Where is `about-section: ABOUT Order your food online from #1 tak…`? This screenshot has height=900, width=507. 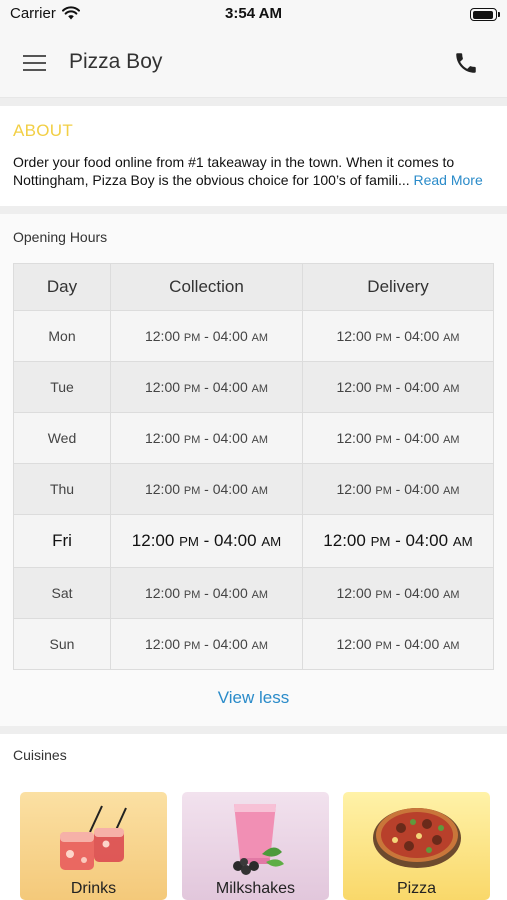 about-section: ABOUT Order your food online from #1 tak… is located at coordinates (253, 156).